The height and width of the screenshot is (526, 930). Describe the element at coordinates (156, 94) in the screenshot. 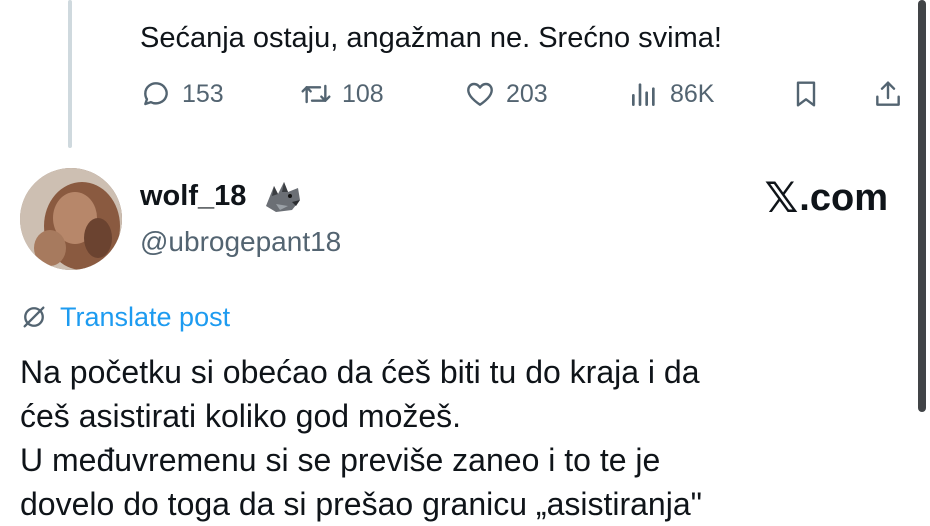

I see `speech-bubble-icon` at that location.